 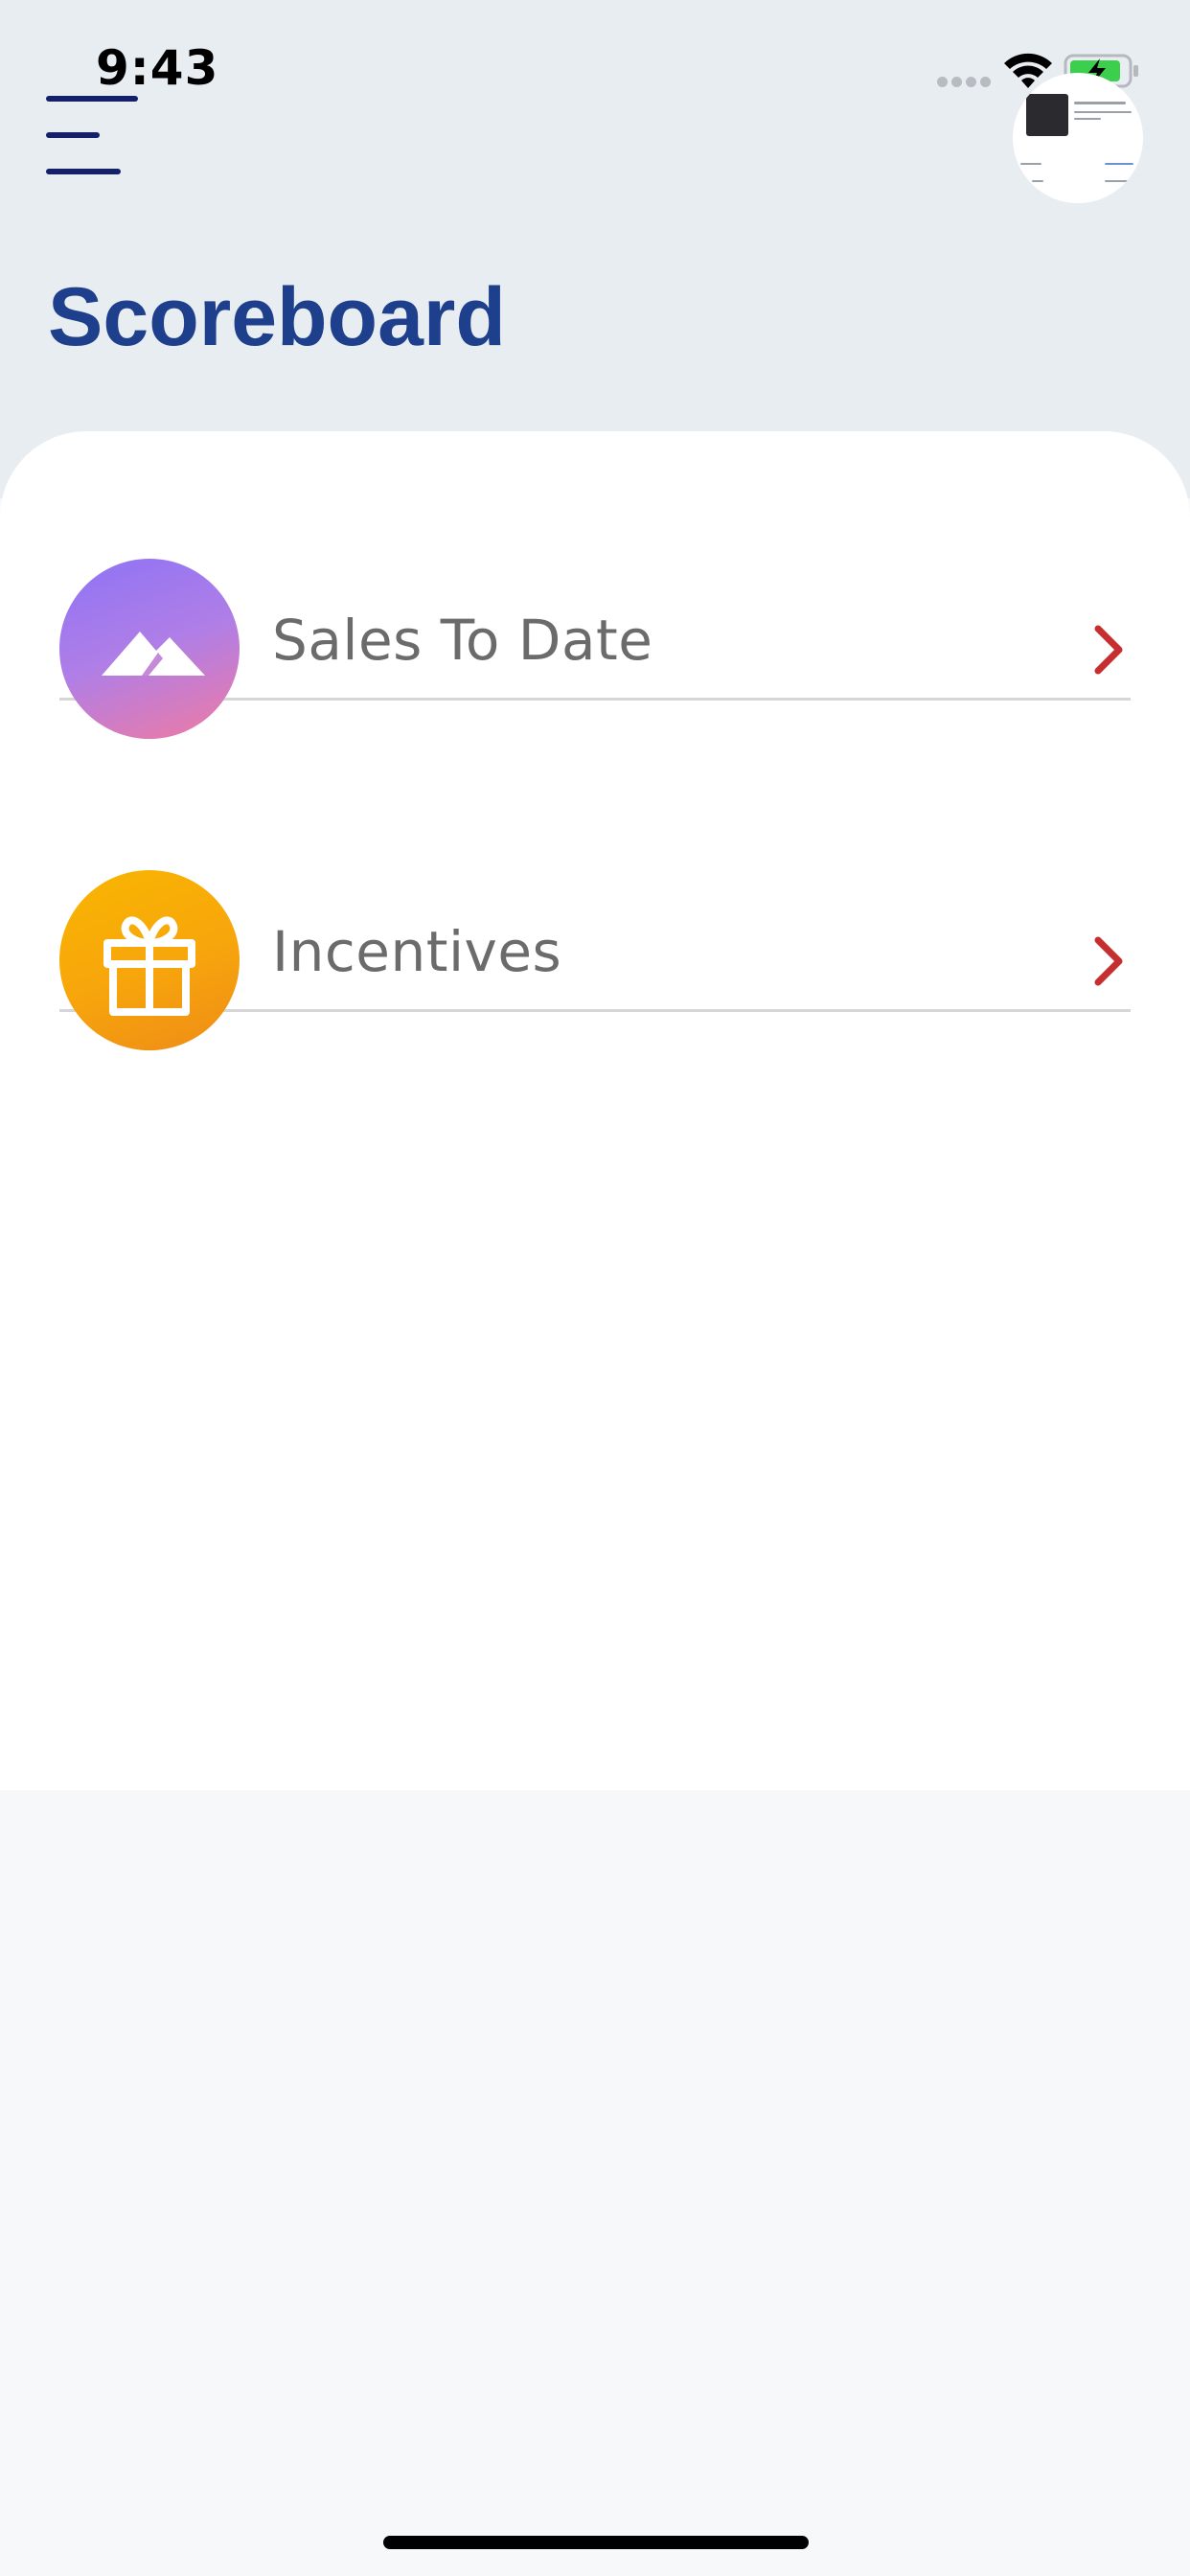 I want to click on gift-icon, so click(x=150, y=960).